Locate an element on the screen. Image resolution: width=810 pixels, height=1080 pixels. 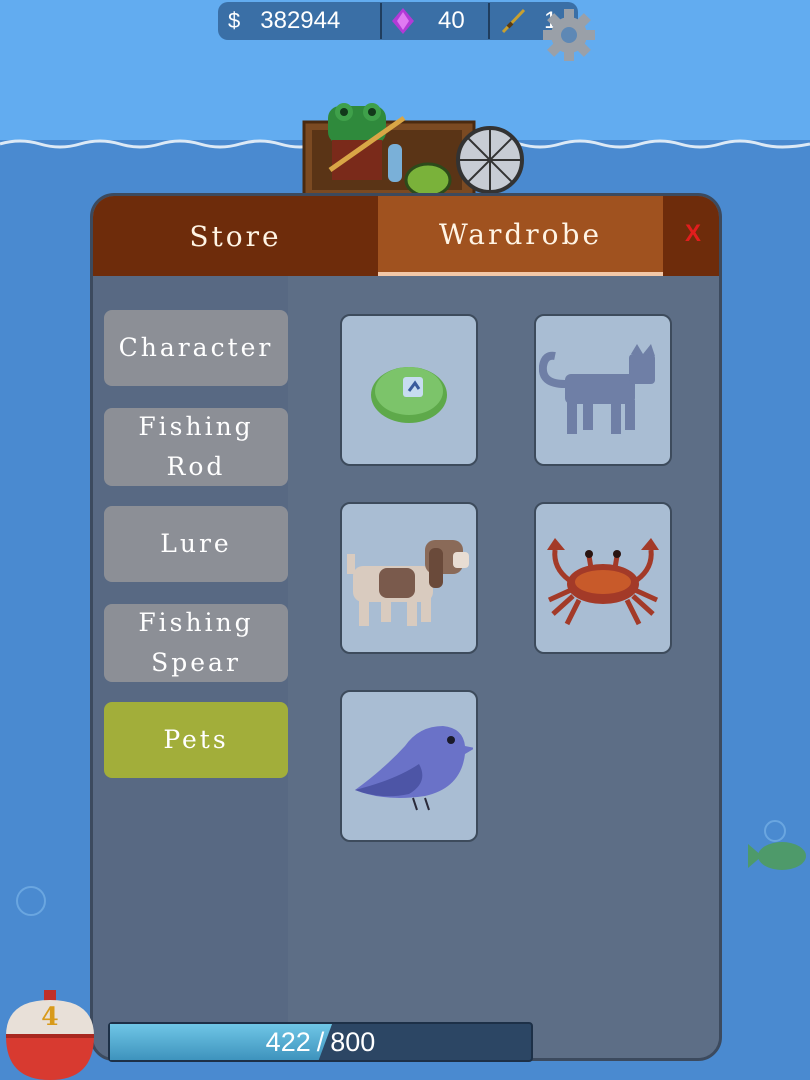
category-lure-button: Lure is located at coordinates (196, 544).